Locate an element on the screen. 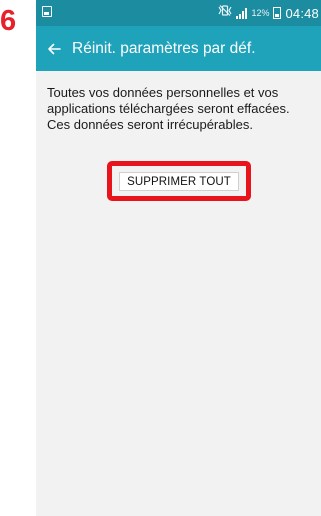 This screenshot has width=321, height=516. back-arrow-icon is located at coordinates (54, 48).